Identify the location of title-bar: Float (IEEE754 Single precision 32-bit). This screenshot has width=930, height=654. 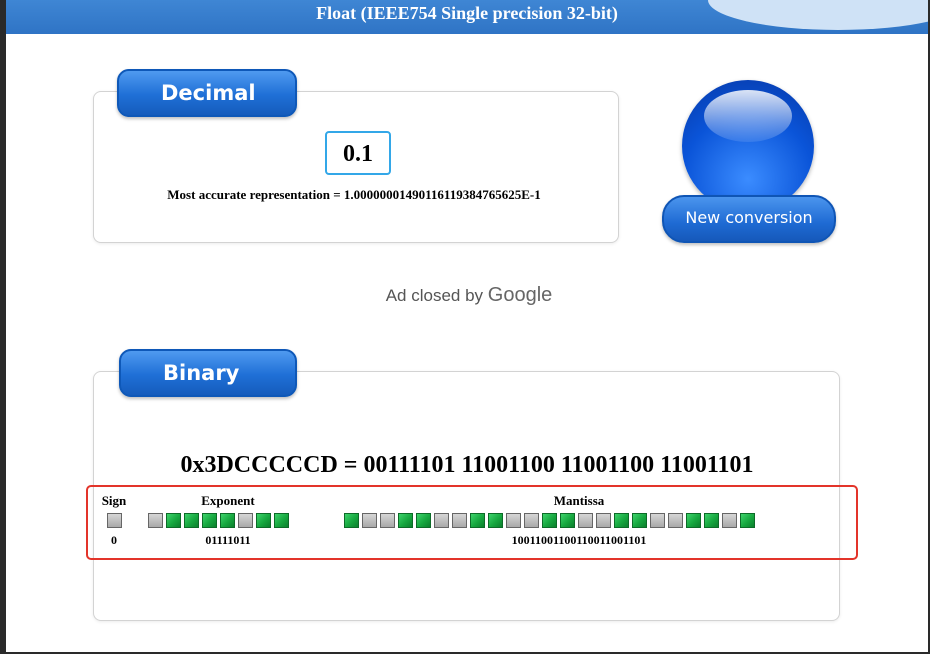
(467, 17).